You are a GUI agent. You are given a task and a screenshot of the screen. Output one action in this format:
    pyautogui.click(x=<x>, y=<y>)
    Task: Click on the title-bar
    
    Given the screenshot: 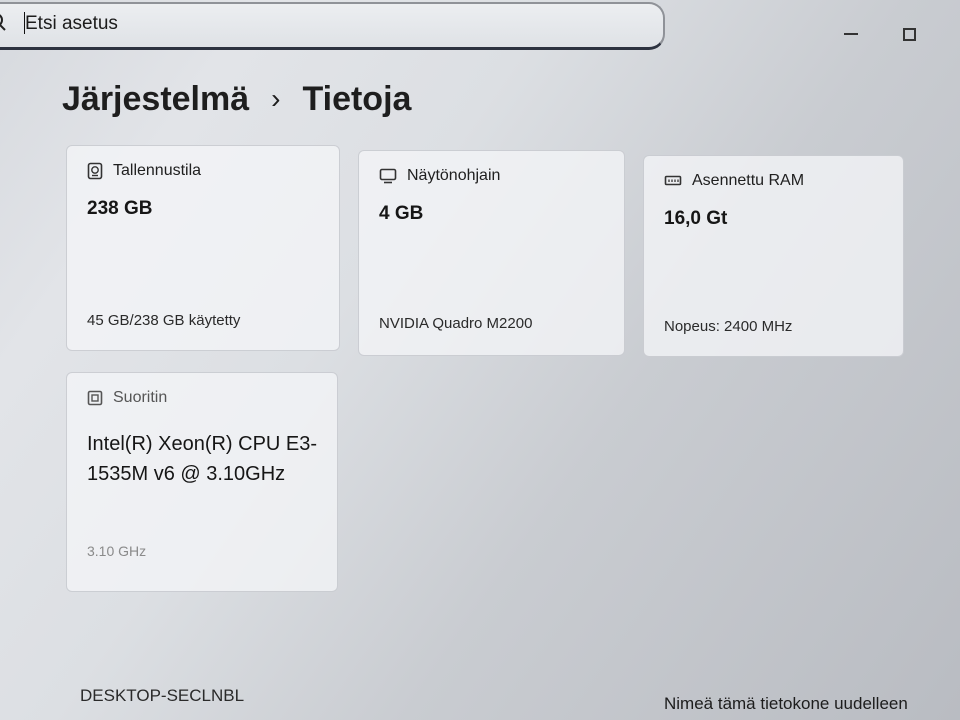 What is the action you would take?
    pyautogui.click(x=480, y=31)
    